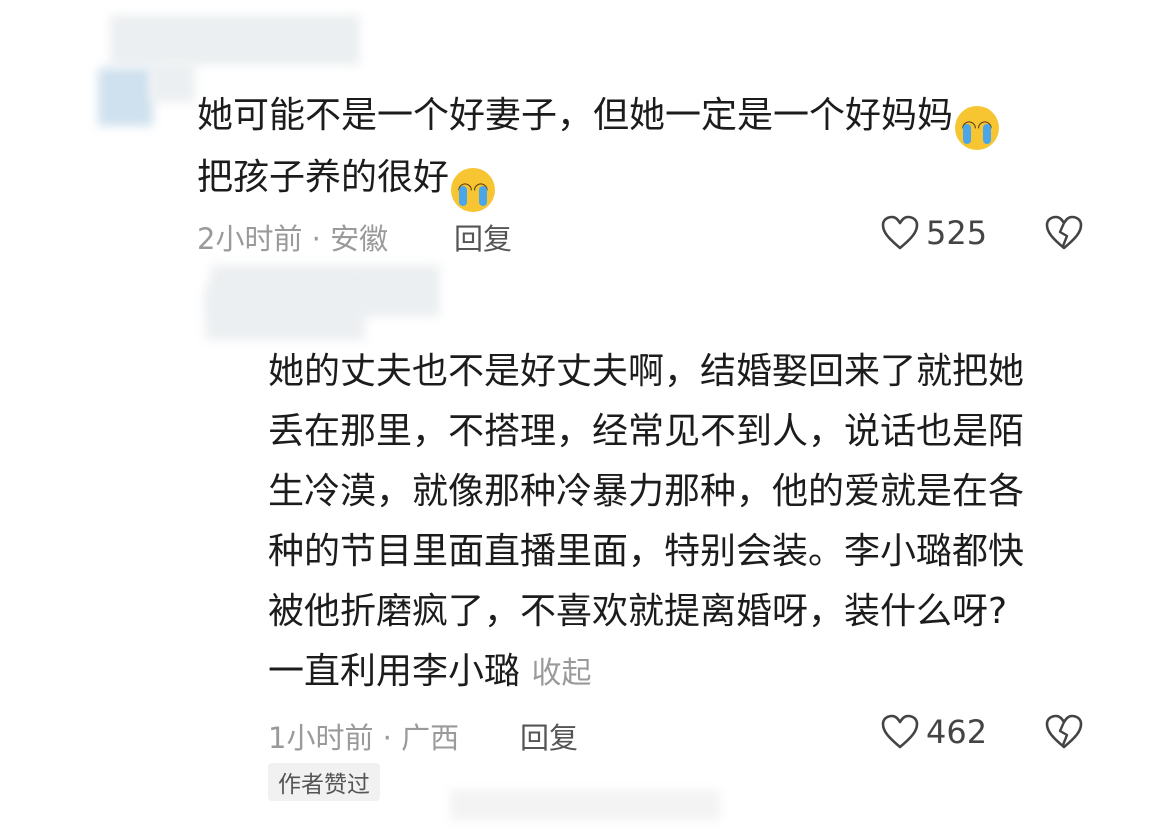 This screenshot has width=1170, height=837. I want to click on collapse-link: 收起, so click(561, 673).